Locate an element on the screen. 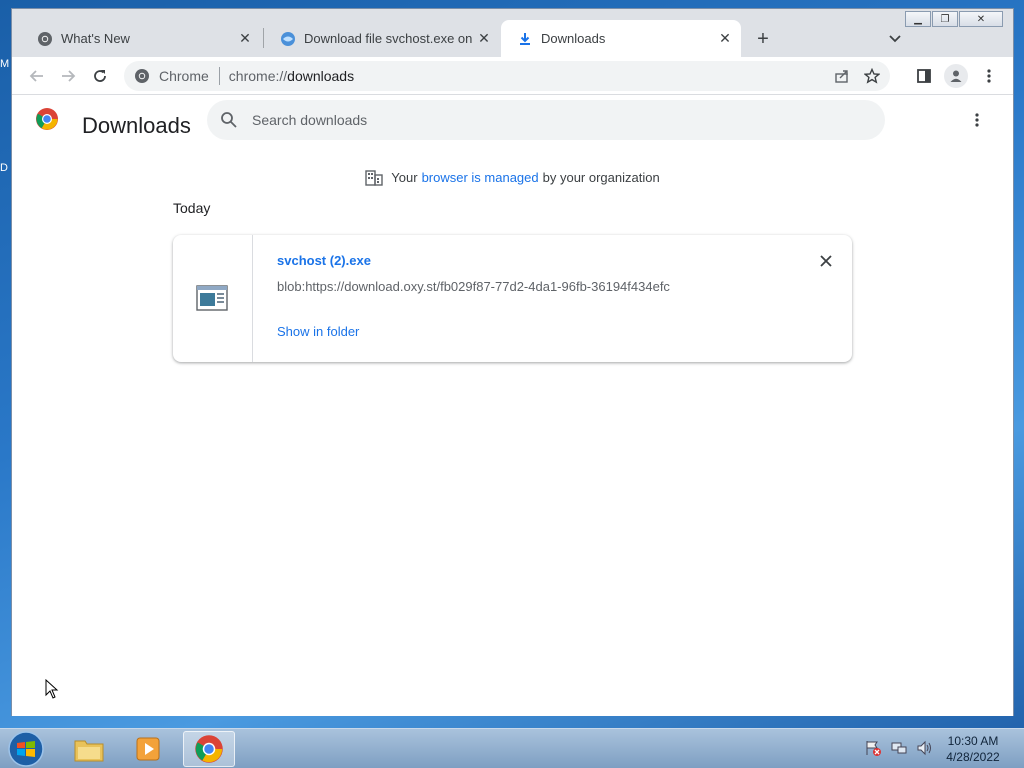 The height and width of the screenshot is (768, 1024). restore-button: ❐ is located at coordinates (945, 19).